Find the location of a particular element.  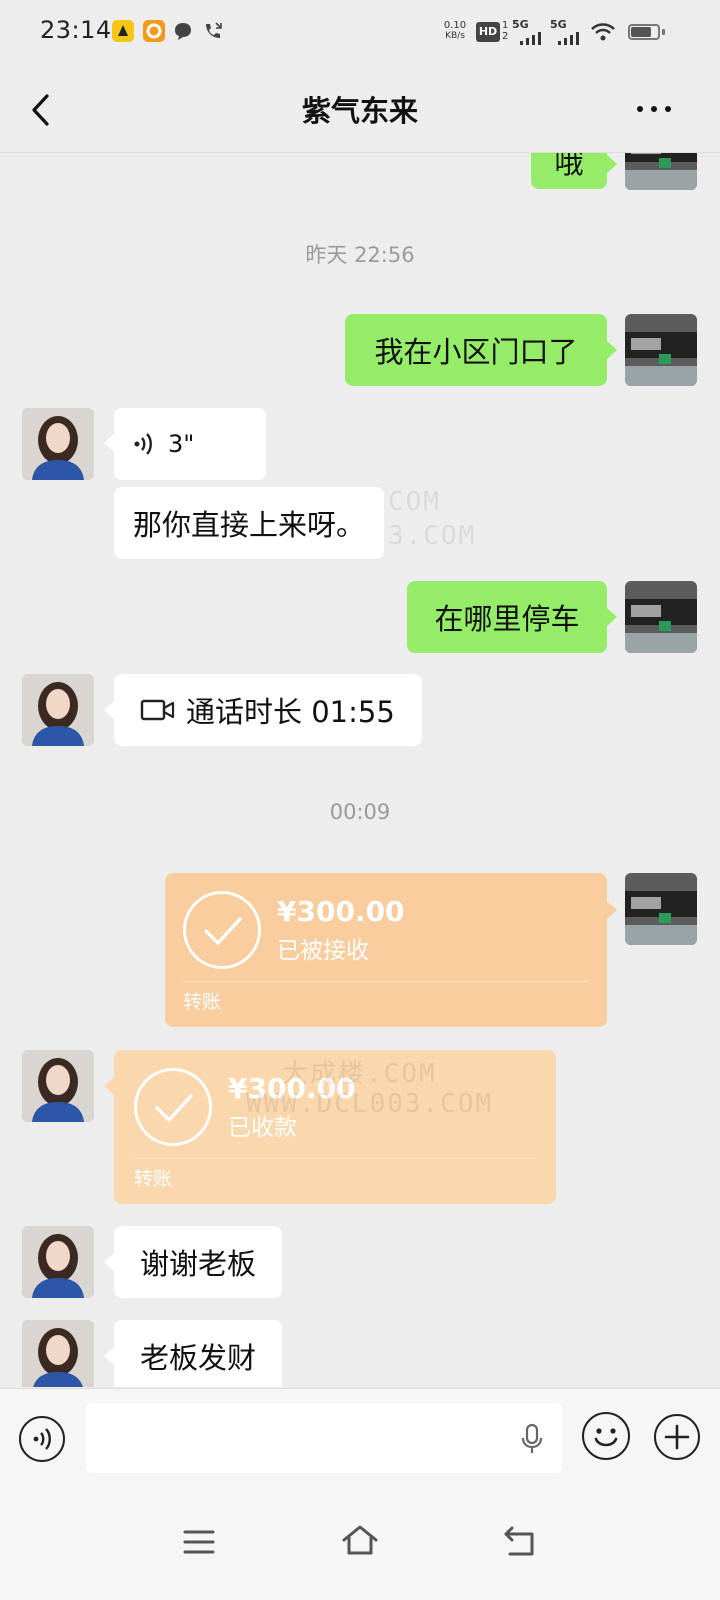

chat-title: 紫气东来 is located at coordinates (359, 111).